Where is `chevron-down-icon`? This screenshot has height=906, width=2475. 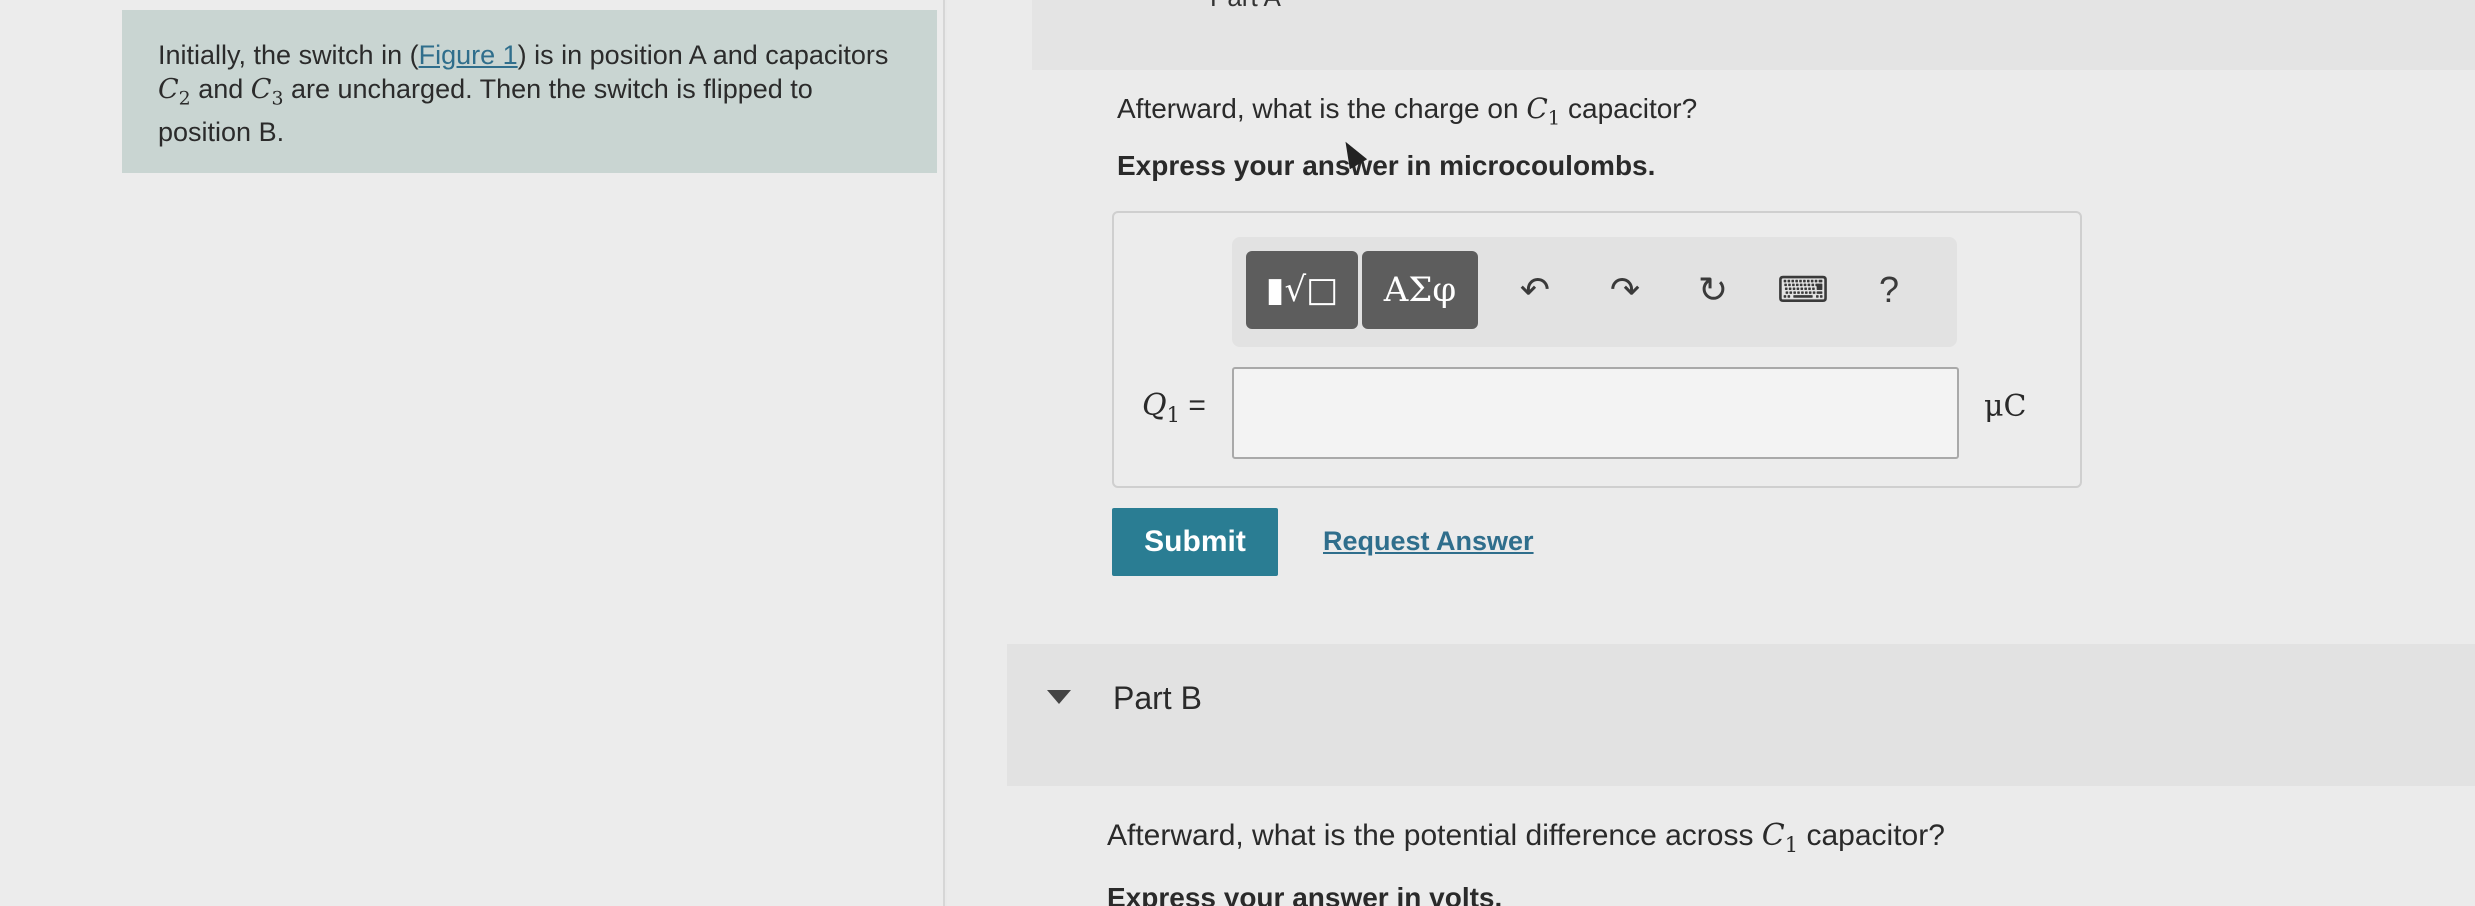
chevron-down-icon is located at coordinates (1059, 697).